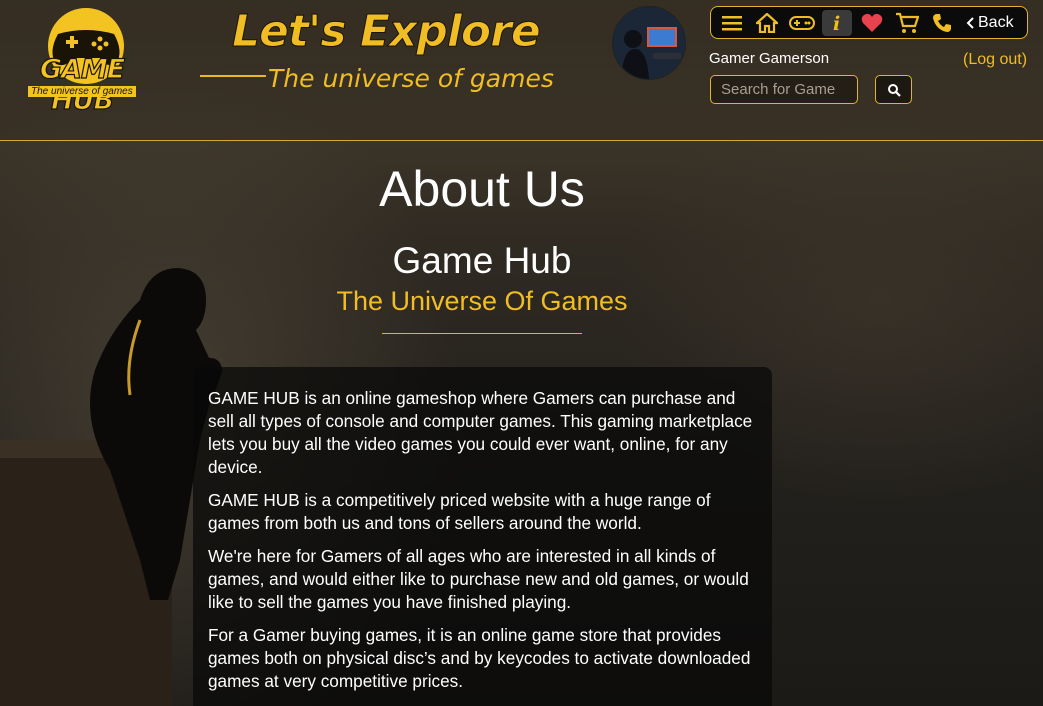 The width and height of the screenshot is (1043, 706). Describe the element at coordinates (82, 91) in the screenshot. I see `logo-tagline: The universe of games` at that location.